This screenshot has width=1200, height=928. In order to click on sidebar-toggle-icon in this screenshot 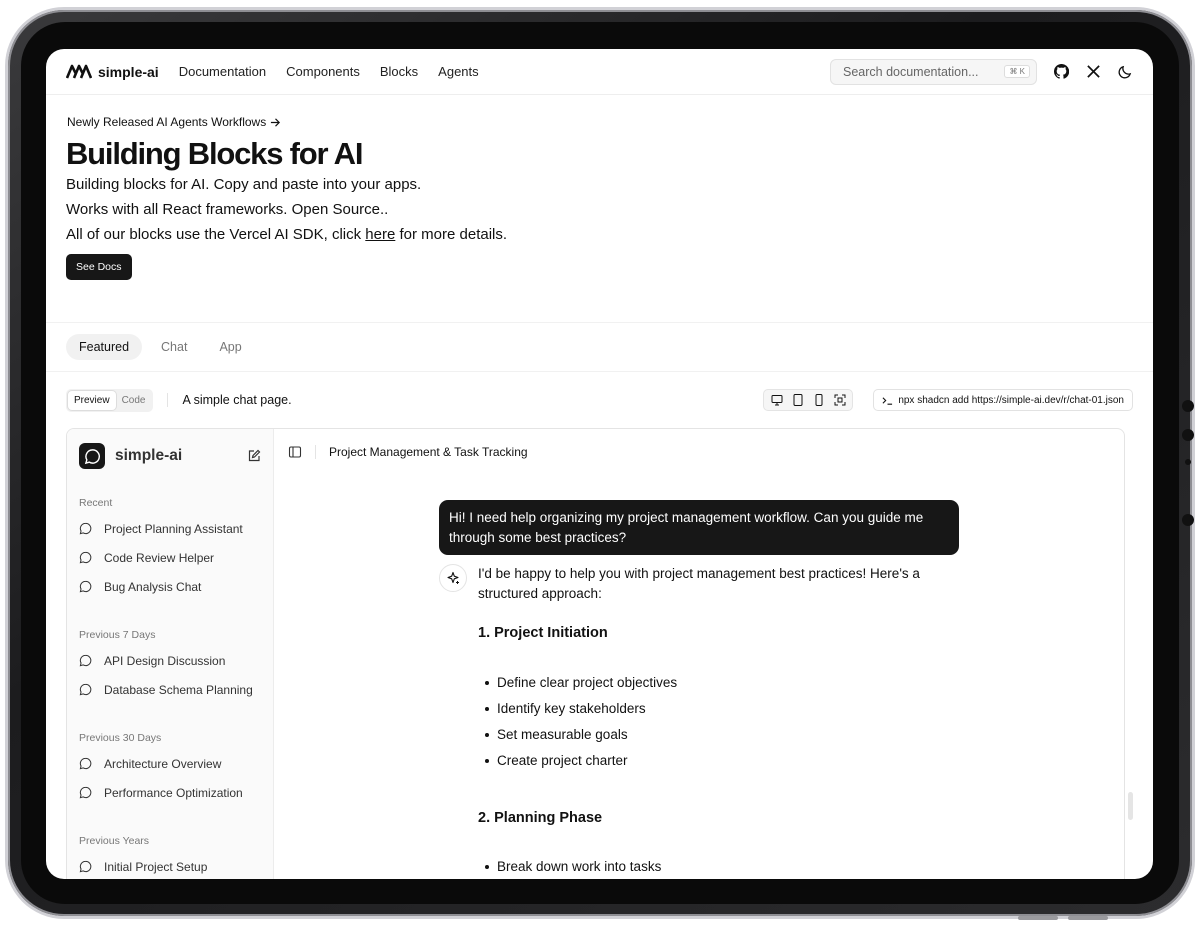, I will do `click(295, 452)`.